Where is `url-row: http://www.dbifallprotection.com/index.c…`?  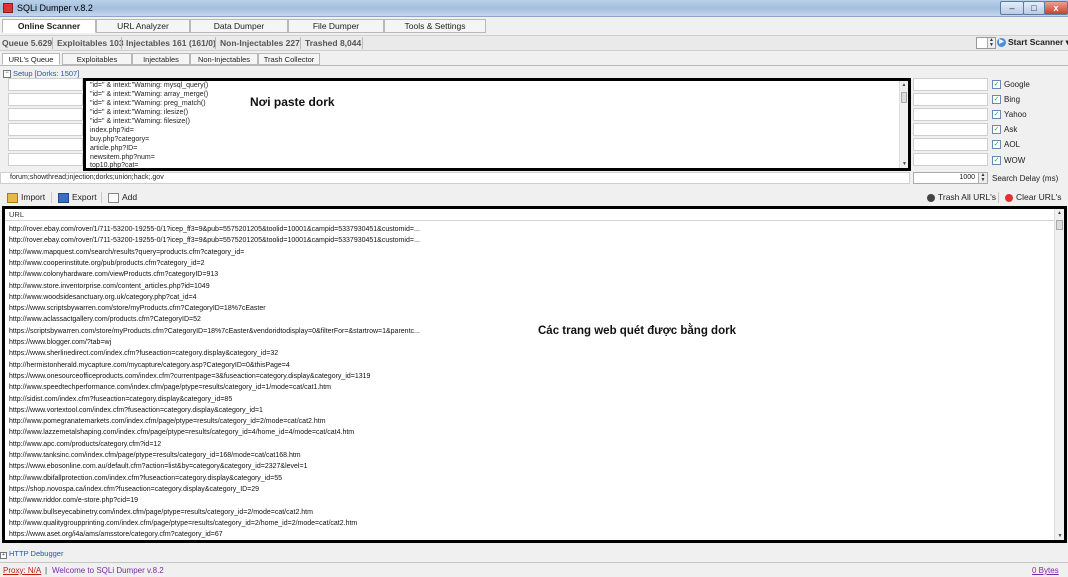 url-row: http://www.dbifallprotection.com/index.c… is located at coordinates (145, 478).